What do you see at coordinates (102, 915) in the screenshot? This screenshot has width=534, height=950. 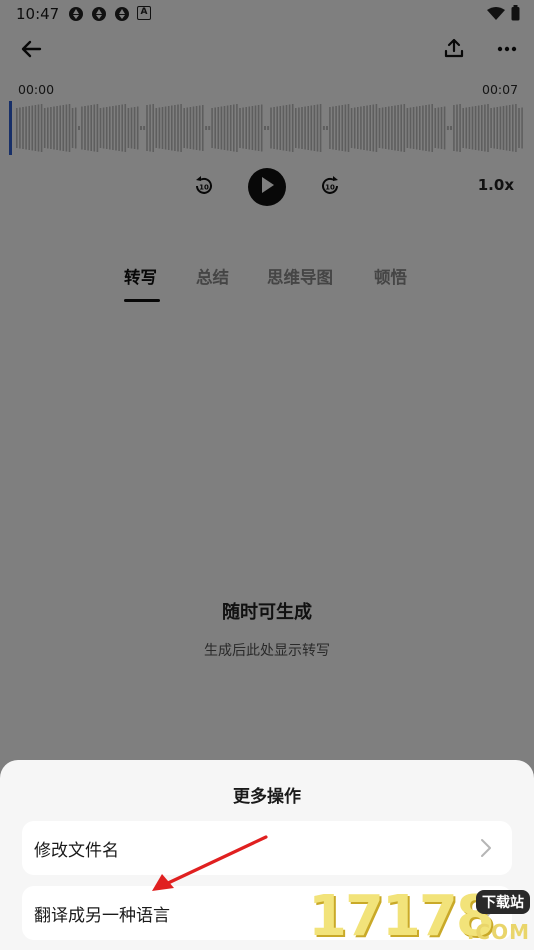 I see `option-label: 翻译成另一种语言` at bounding box center [102, 915].